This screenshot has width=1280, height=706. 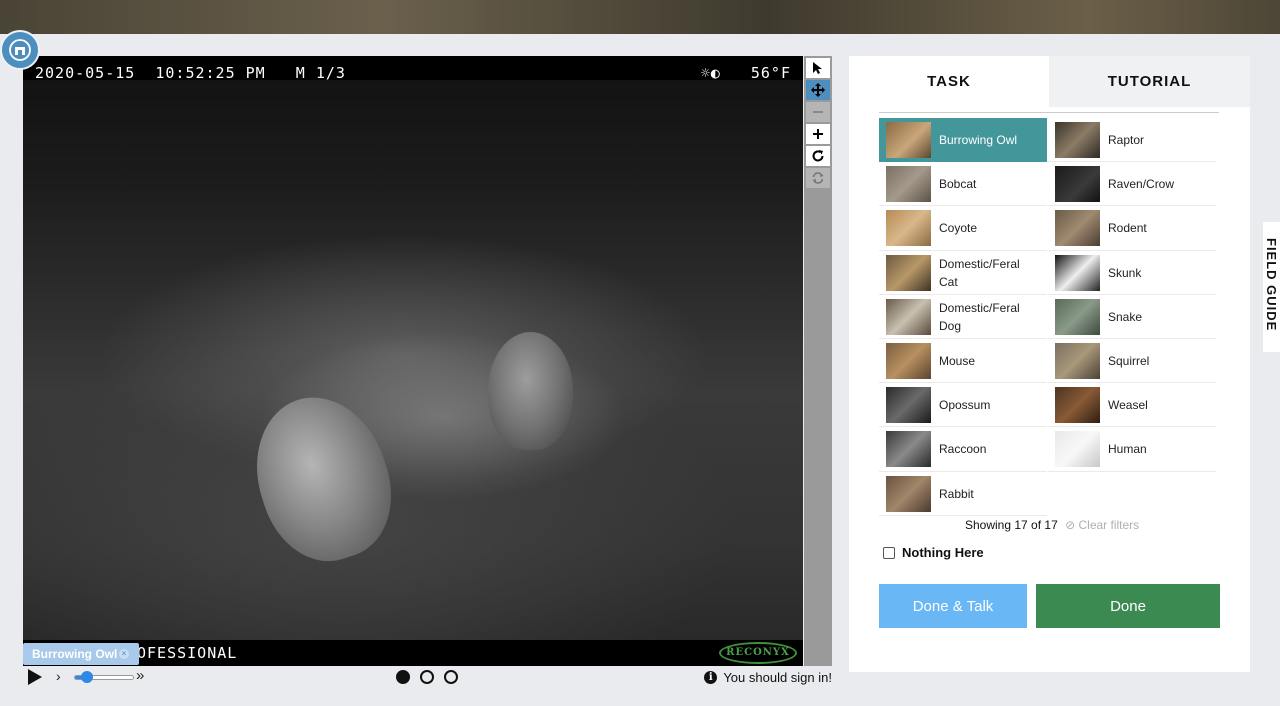 What do you see at coordinates (958, 228) in the screenshot?
I see `species-choice-label: Coyote` at bounding box center [958, 228].